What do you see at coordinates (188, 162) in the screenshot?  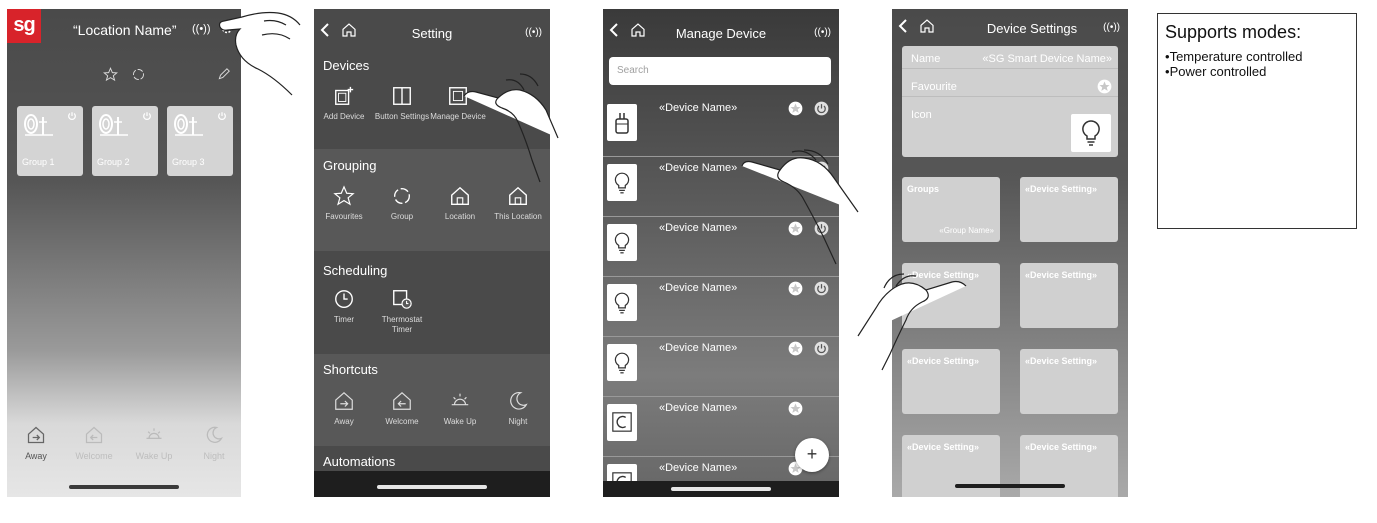 I see `group-label: Group 3` at bounding box center [188, 162].